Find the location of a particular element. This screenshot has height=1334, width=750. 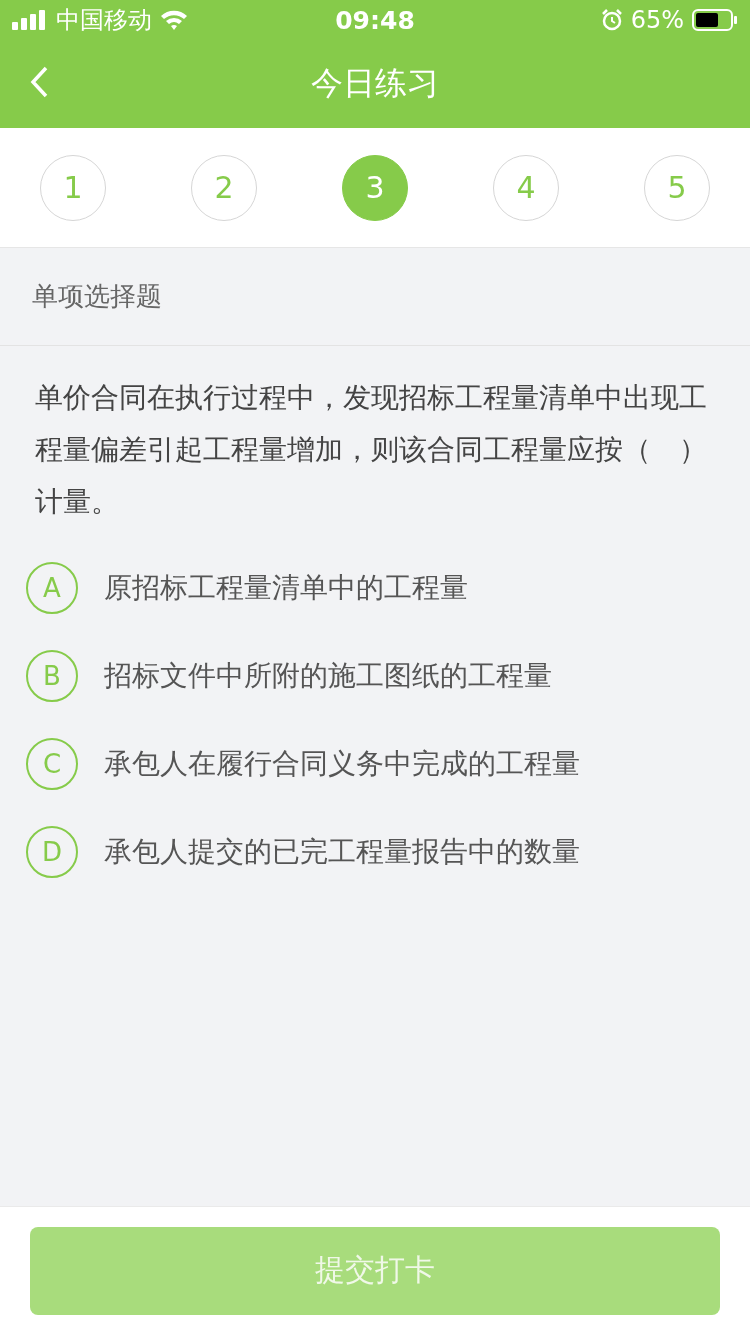

battery-percent: 65% is located at coordinates (657, 20).